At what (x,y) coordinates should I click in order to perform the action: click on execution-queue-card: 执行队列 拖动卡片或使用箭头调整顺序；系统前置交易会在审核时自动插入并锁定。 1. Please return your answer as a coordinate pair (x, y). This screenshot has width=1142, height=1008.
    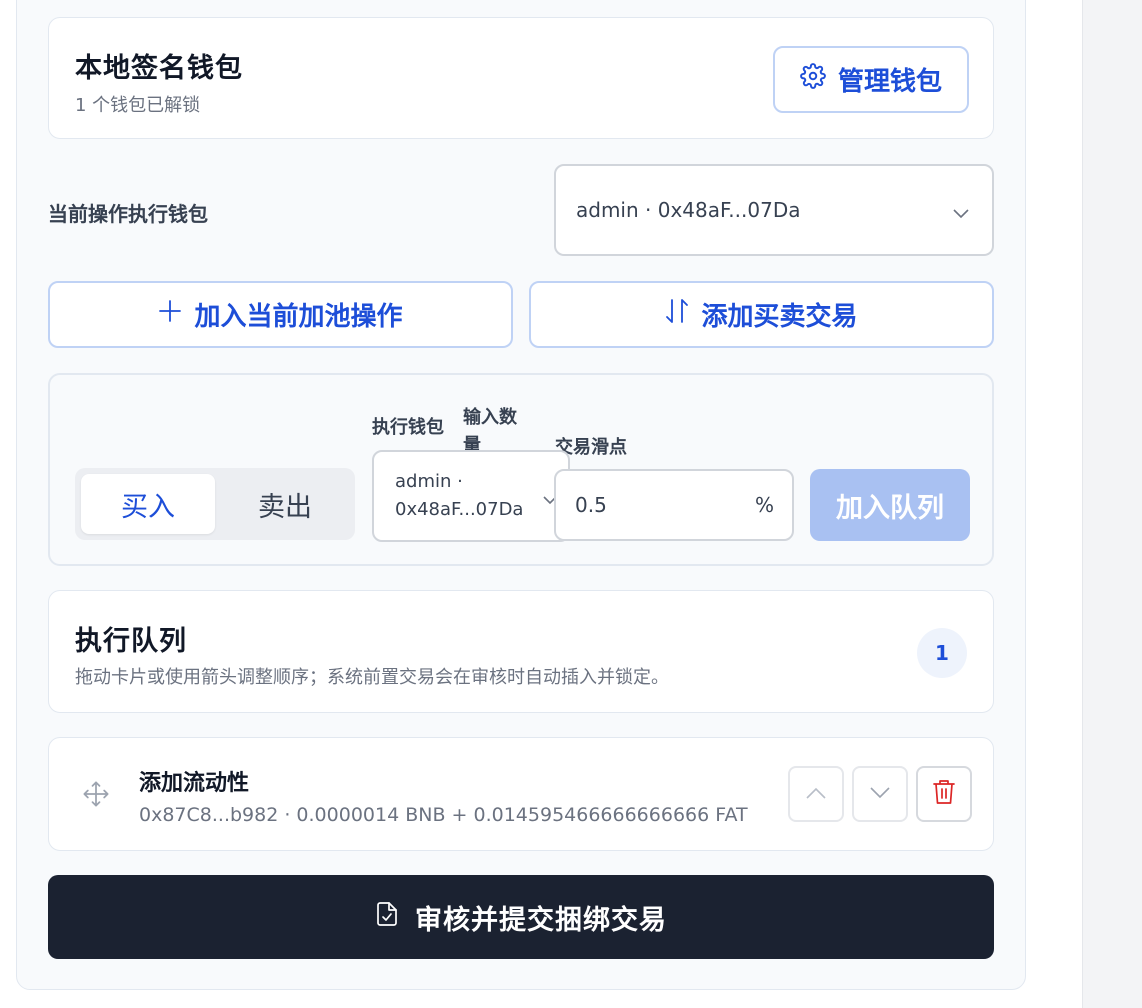
    Looking at the image, I should click on (521, 651).